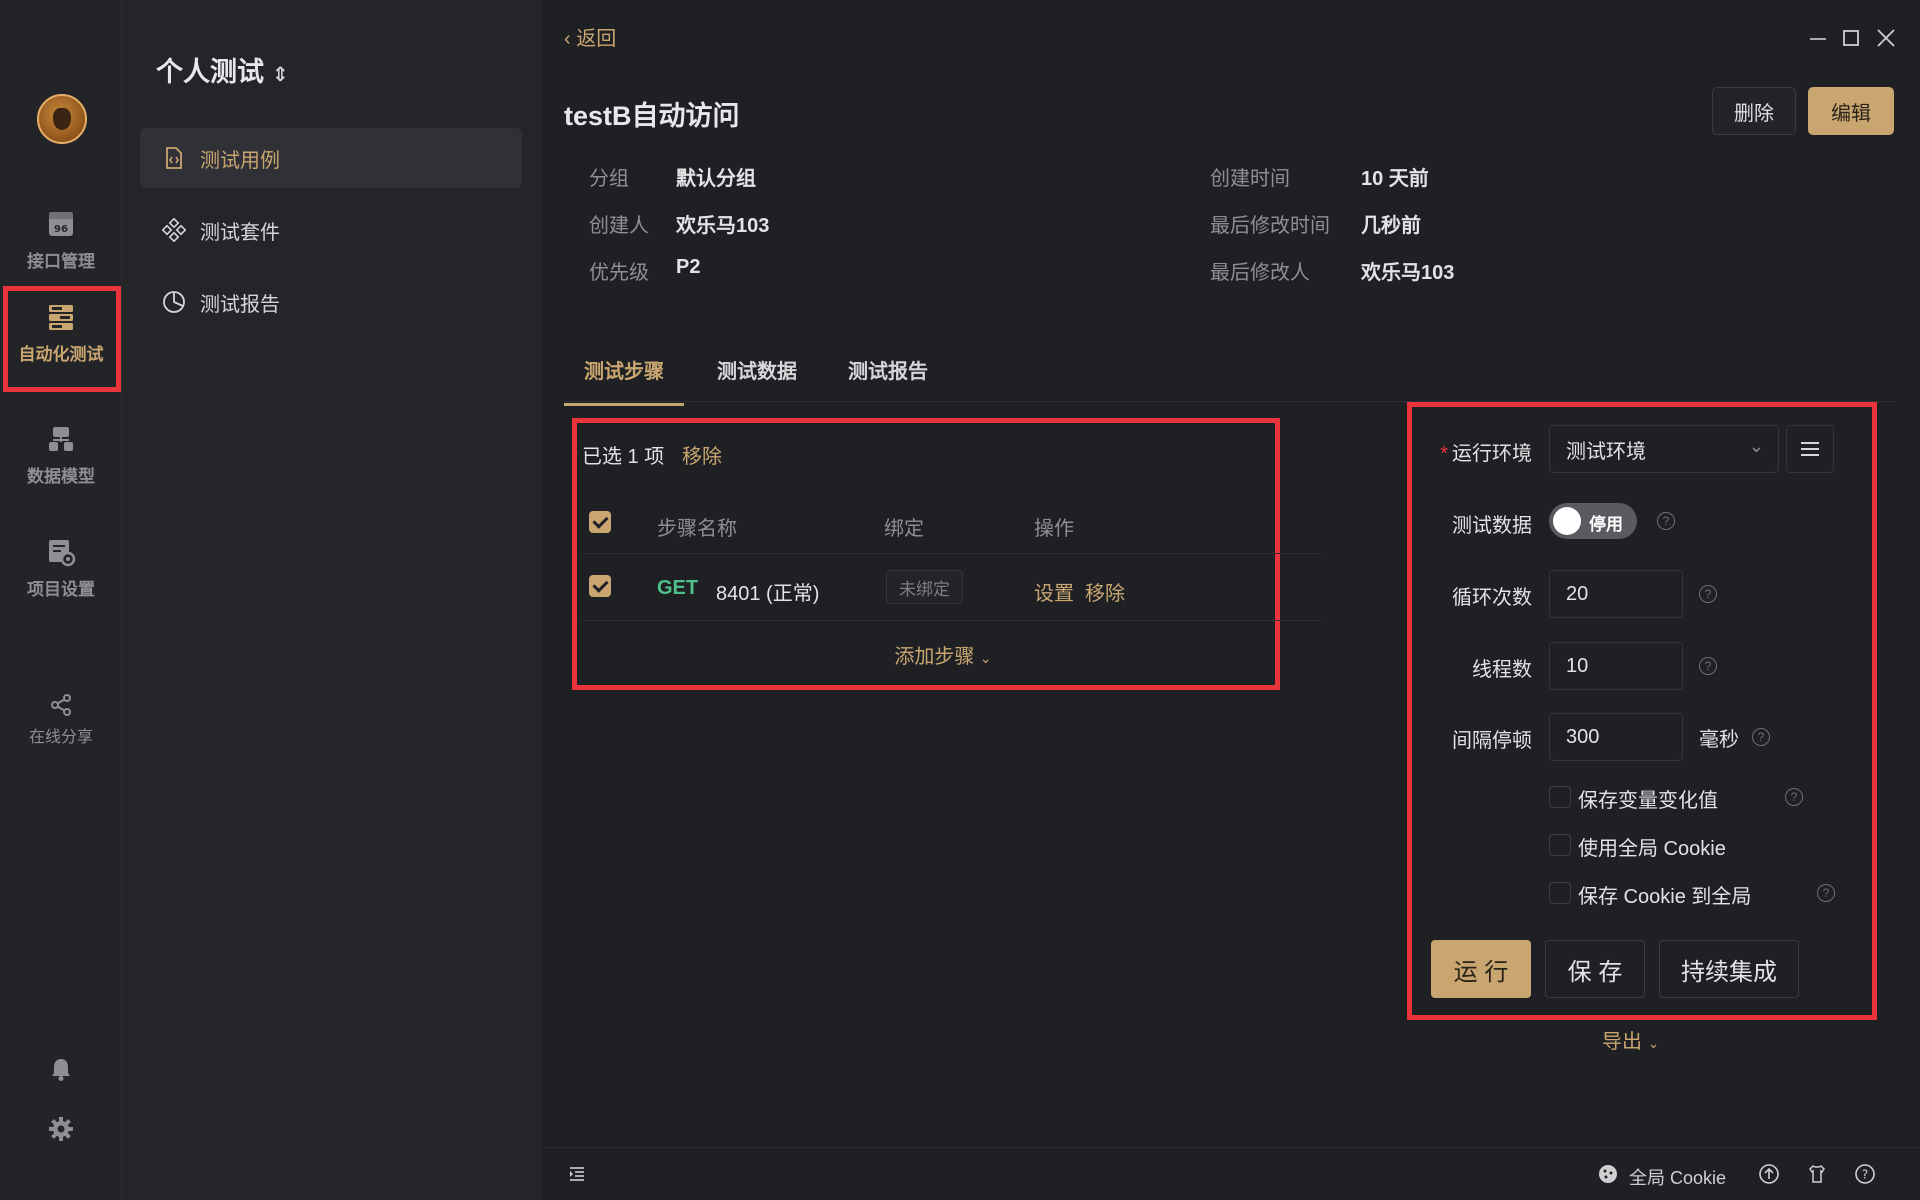 Image resolution: width=1920 pixels, height=1200 pixels. Describe the element at coordinates (577, 1174) in the screenshot. I see `indent-icon` at that location.